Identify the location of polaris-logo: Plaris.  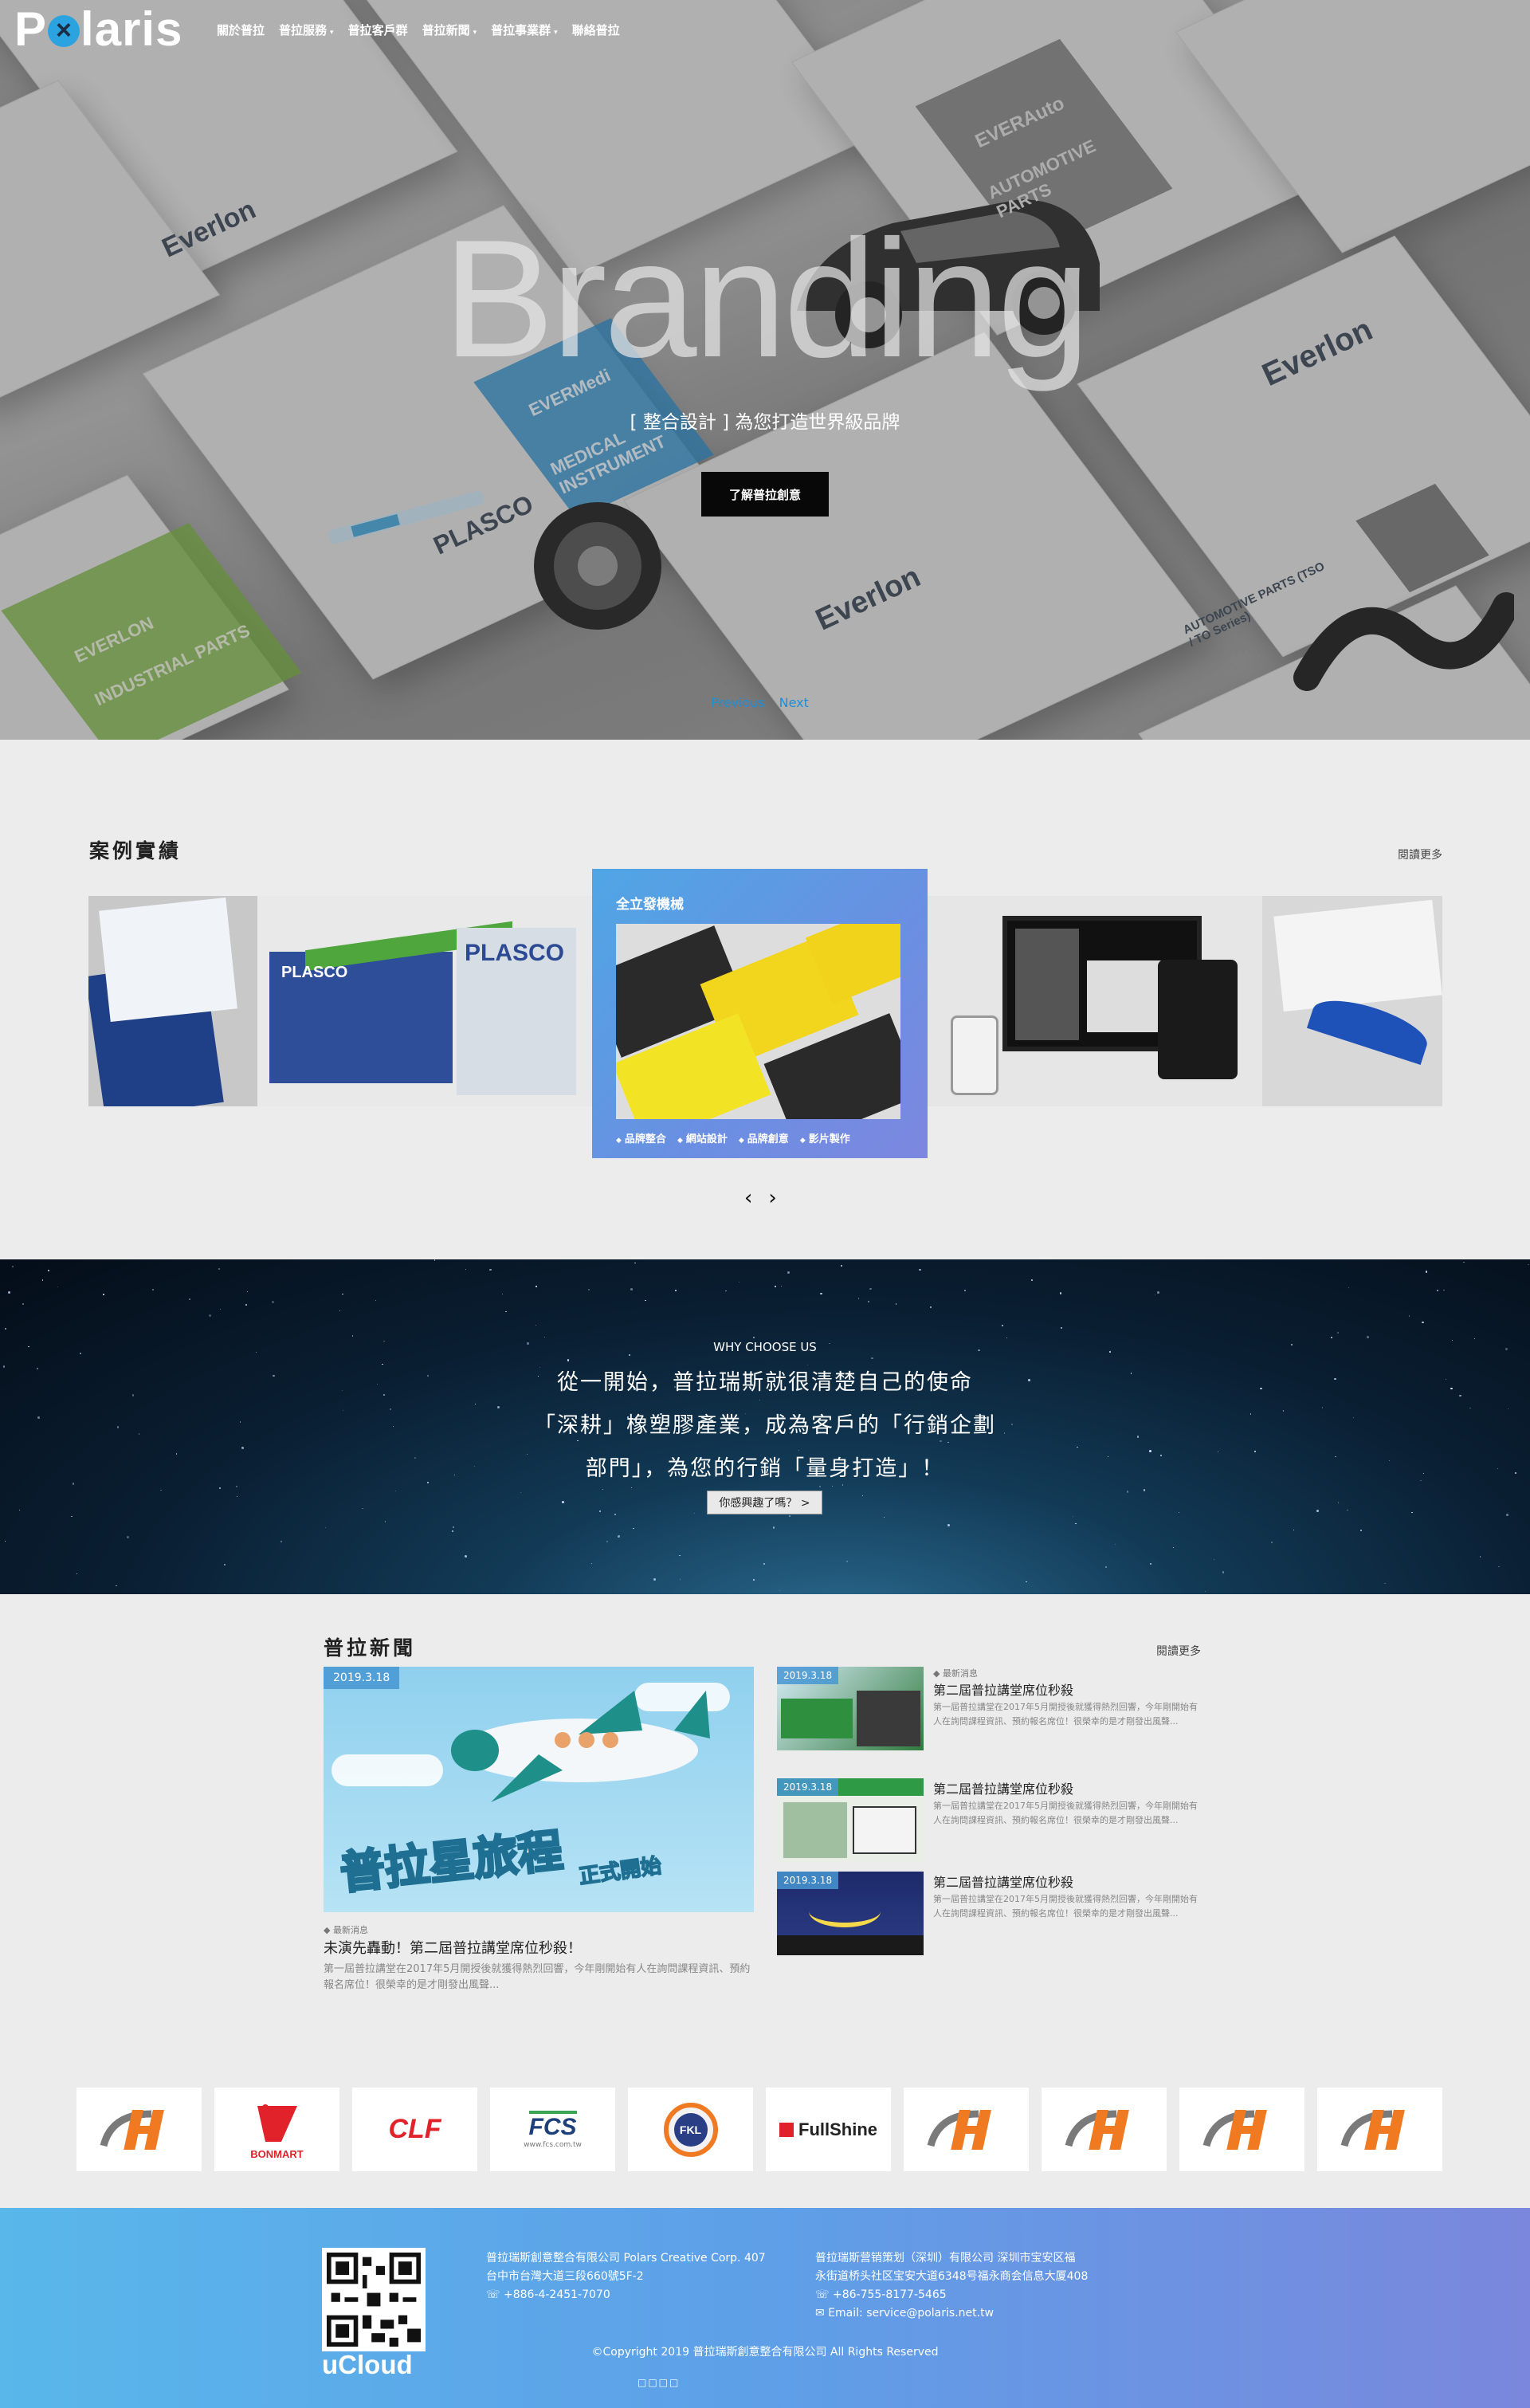
(98, 30).